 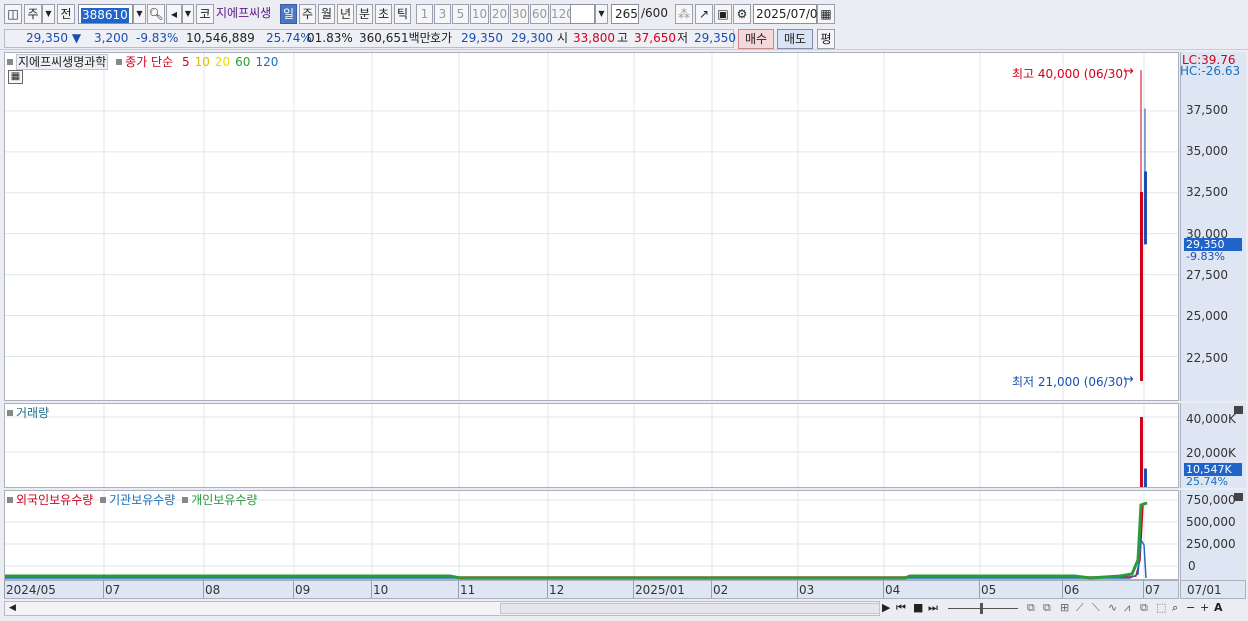 What do you see at coordinates (383, 14) in the screenshot?
I see `period-button-5: 초` at bounding box center [383, 14].